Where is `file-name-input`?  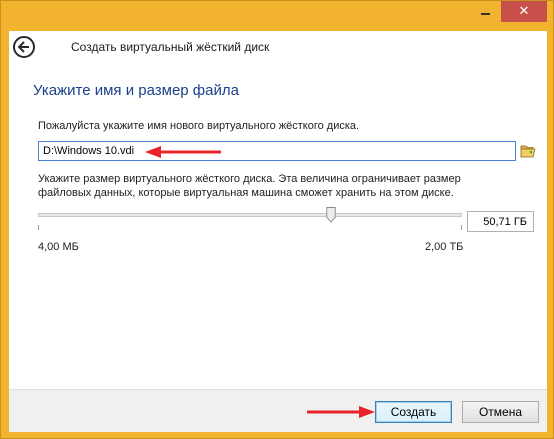 file-name-input is located at coordinates (277, 151).